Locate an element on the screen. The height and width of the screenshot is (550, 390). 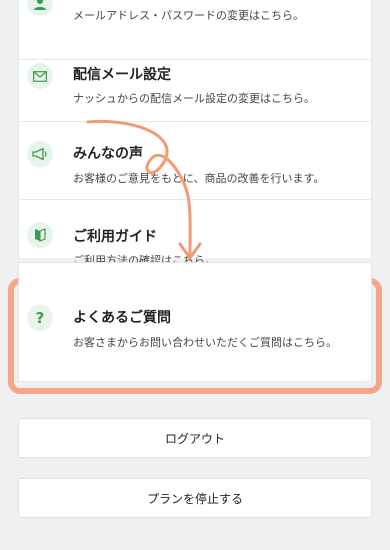
menu-item-mail-settings: 配信メール設定 ナッシュからの配信メール設定の変更はこちら。 is located at coordinates (195, 91).